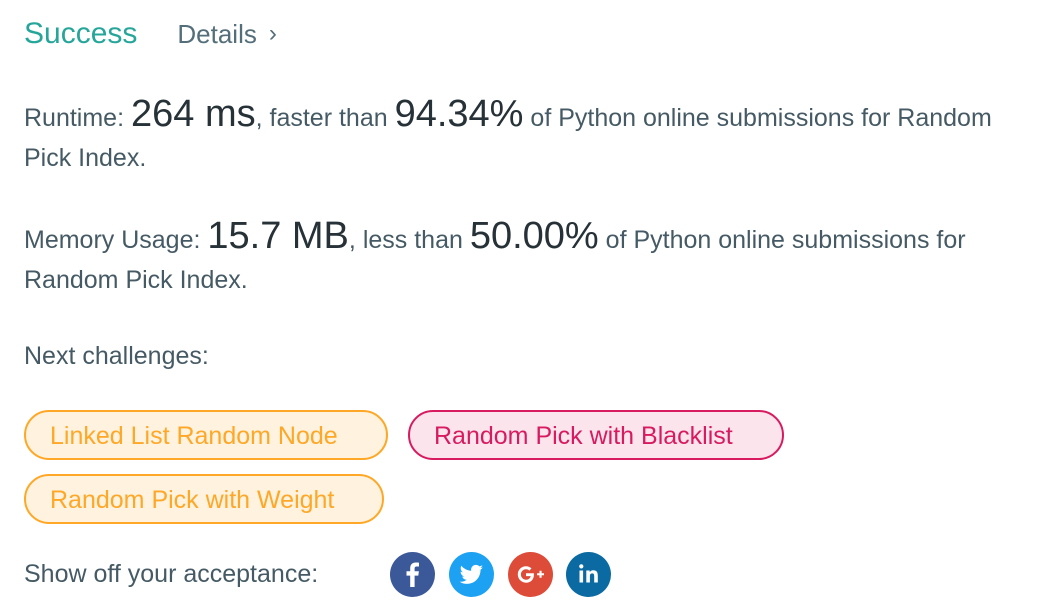 This screenshot has width=1041, height=608. What do you see at coordinates (206, 435) in the screenshot?
I see `challenge-chip-linked-list-random-node: Linked List Random Node` at bounding box center [206, 435].